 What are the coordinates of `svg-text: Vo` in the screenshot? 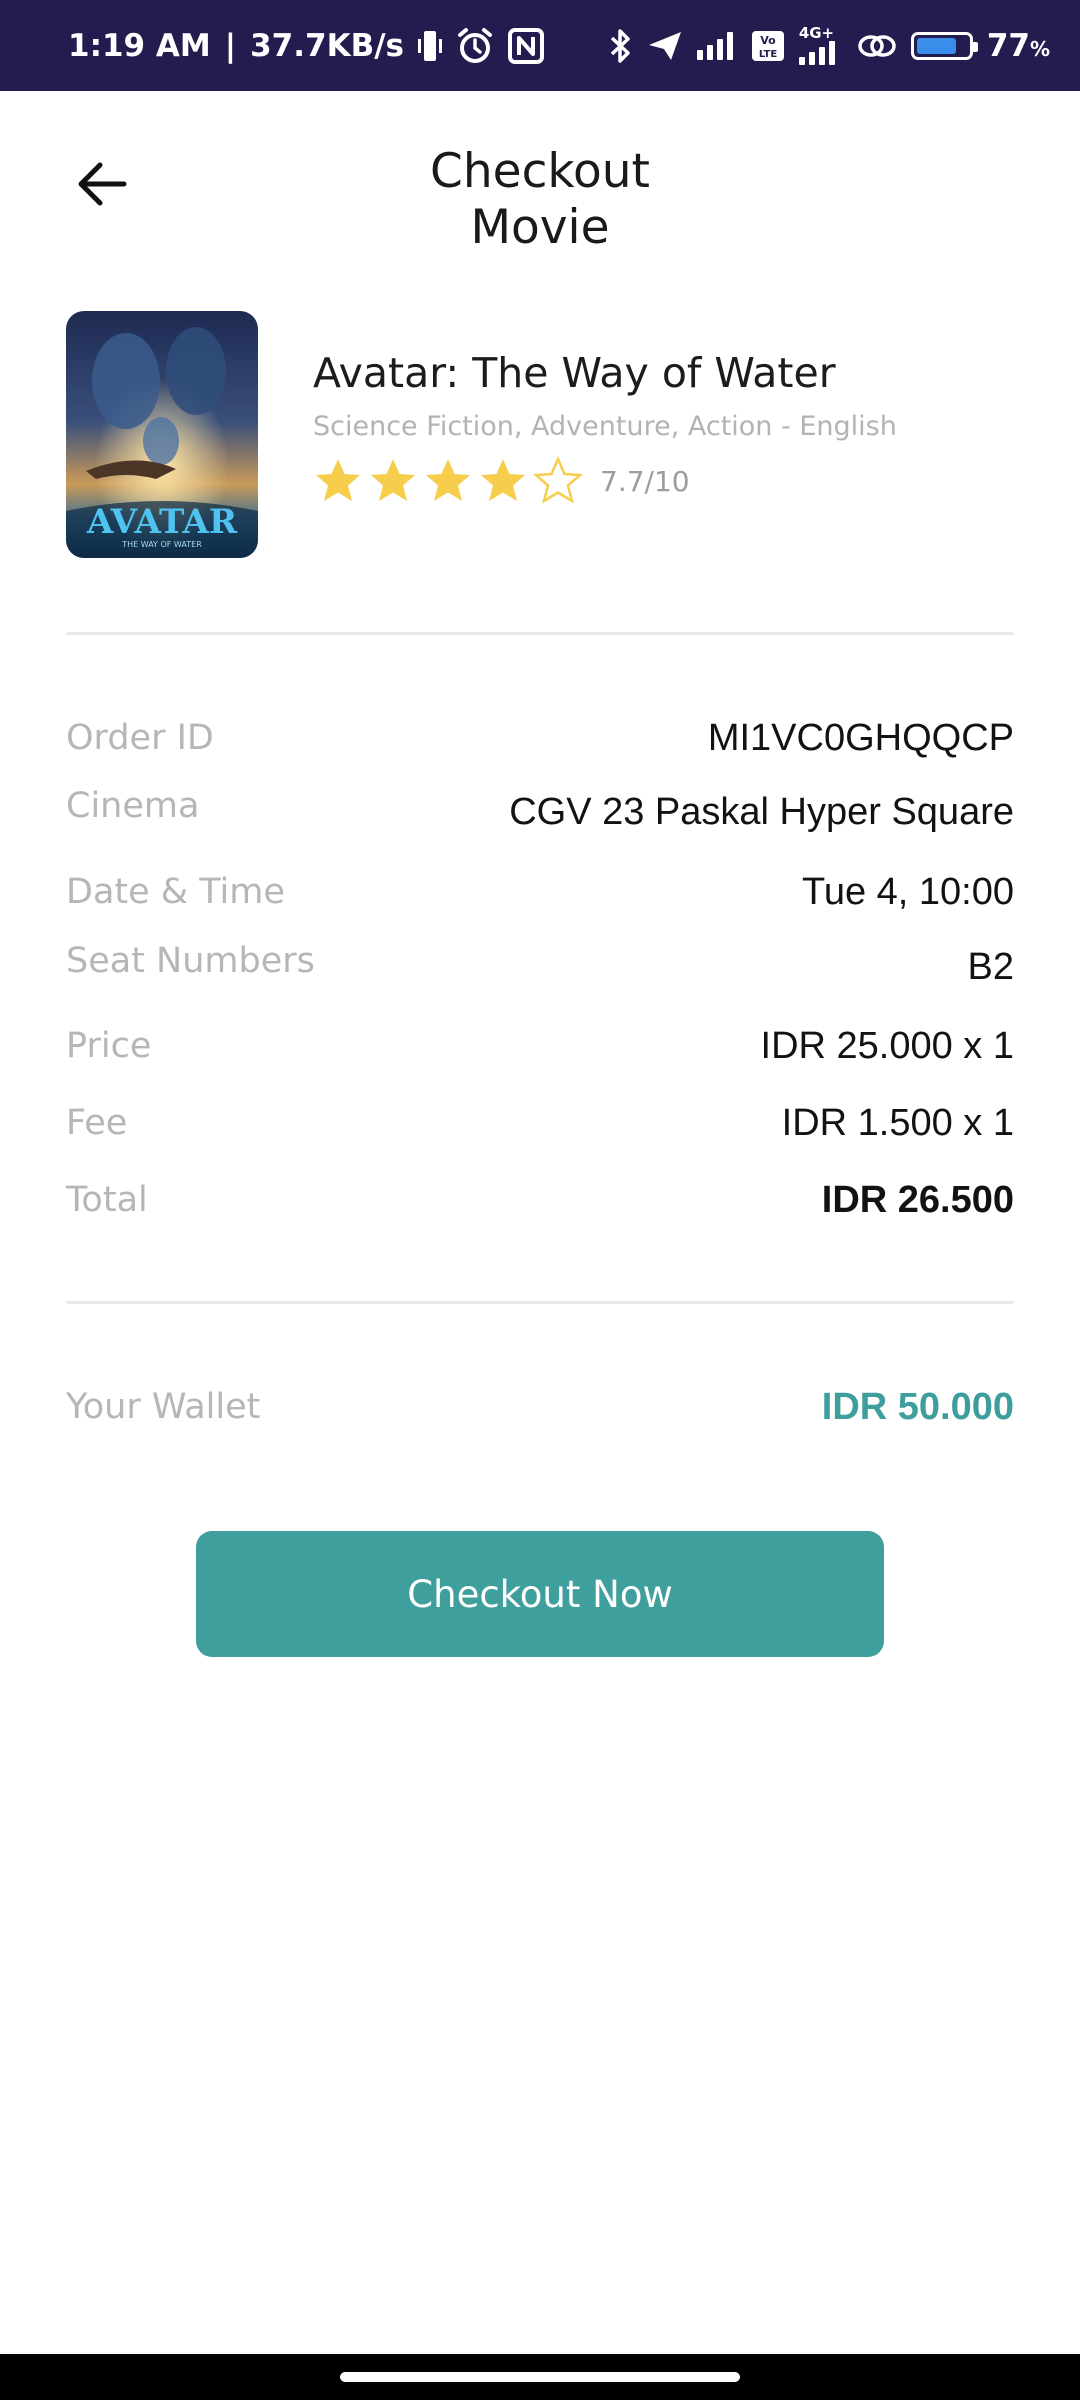 It's located at (768, 40).